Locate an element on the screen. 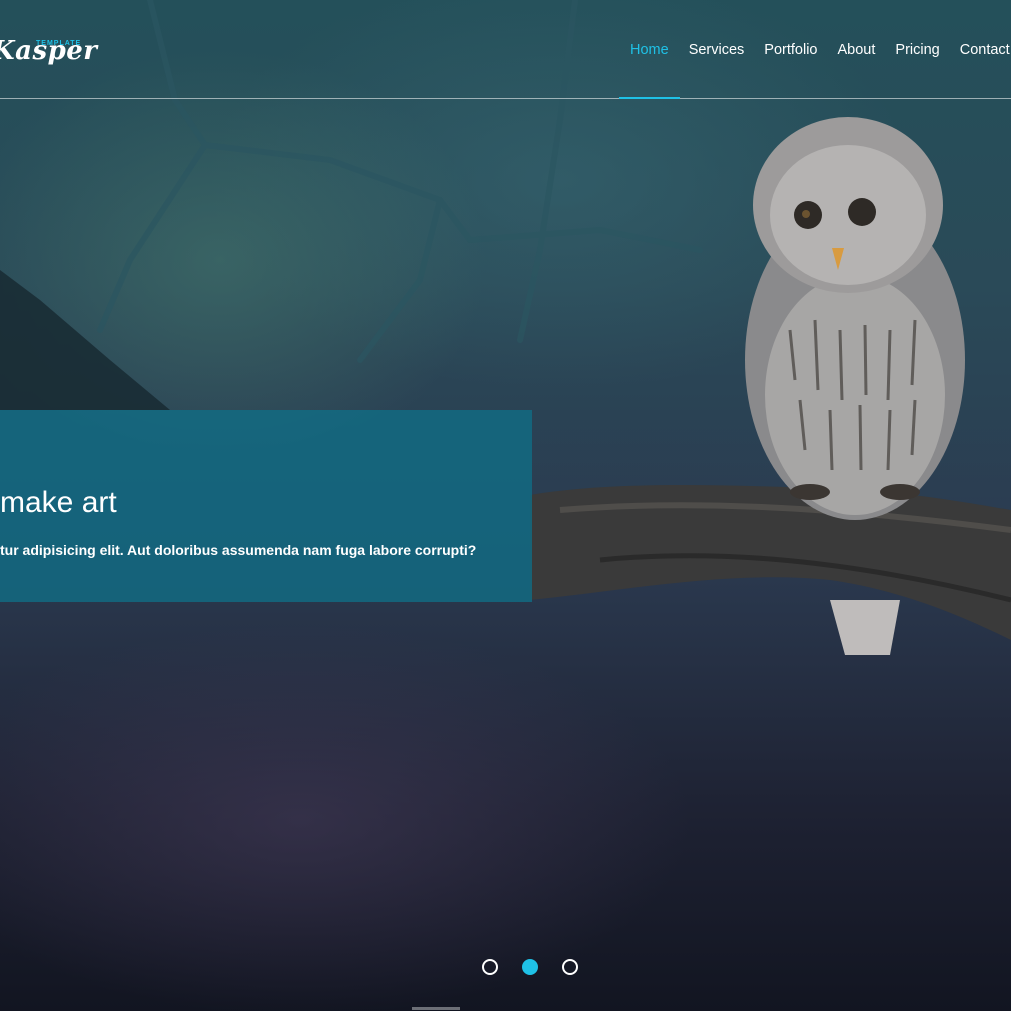  slide-title: make art is located at coordinates (58, 502).